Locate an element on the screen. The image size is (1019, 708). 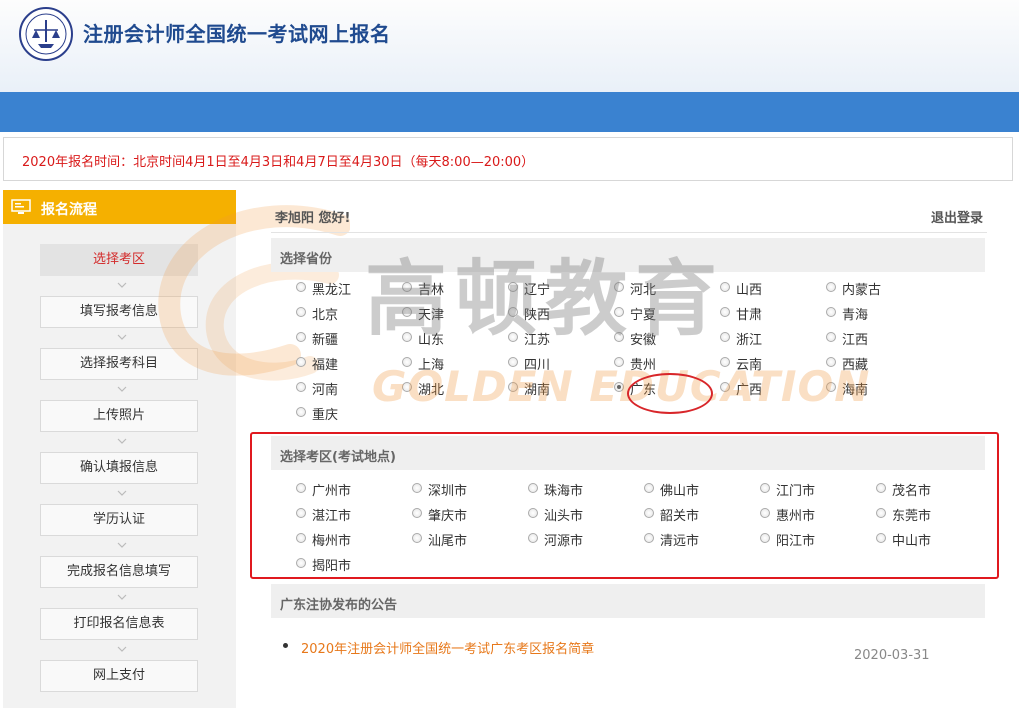
radio-option: 浙江 is located at coordinates (775, 338).